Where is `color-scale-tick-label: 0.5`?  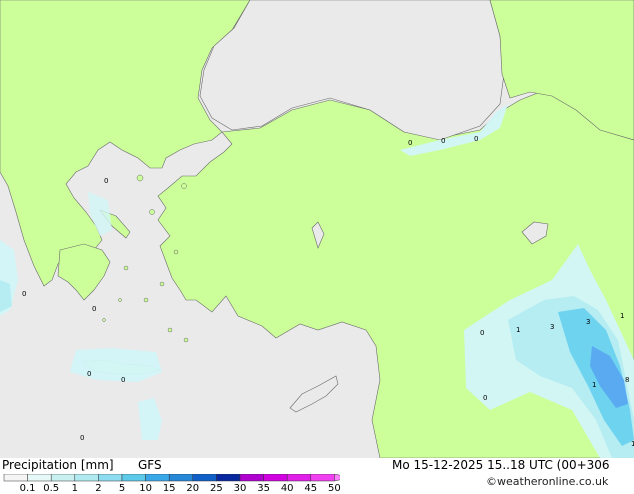
color-scale-tick-label: 0.5 is located at coordinates (51, 488).